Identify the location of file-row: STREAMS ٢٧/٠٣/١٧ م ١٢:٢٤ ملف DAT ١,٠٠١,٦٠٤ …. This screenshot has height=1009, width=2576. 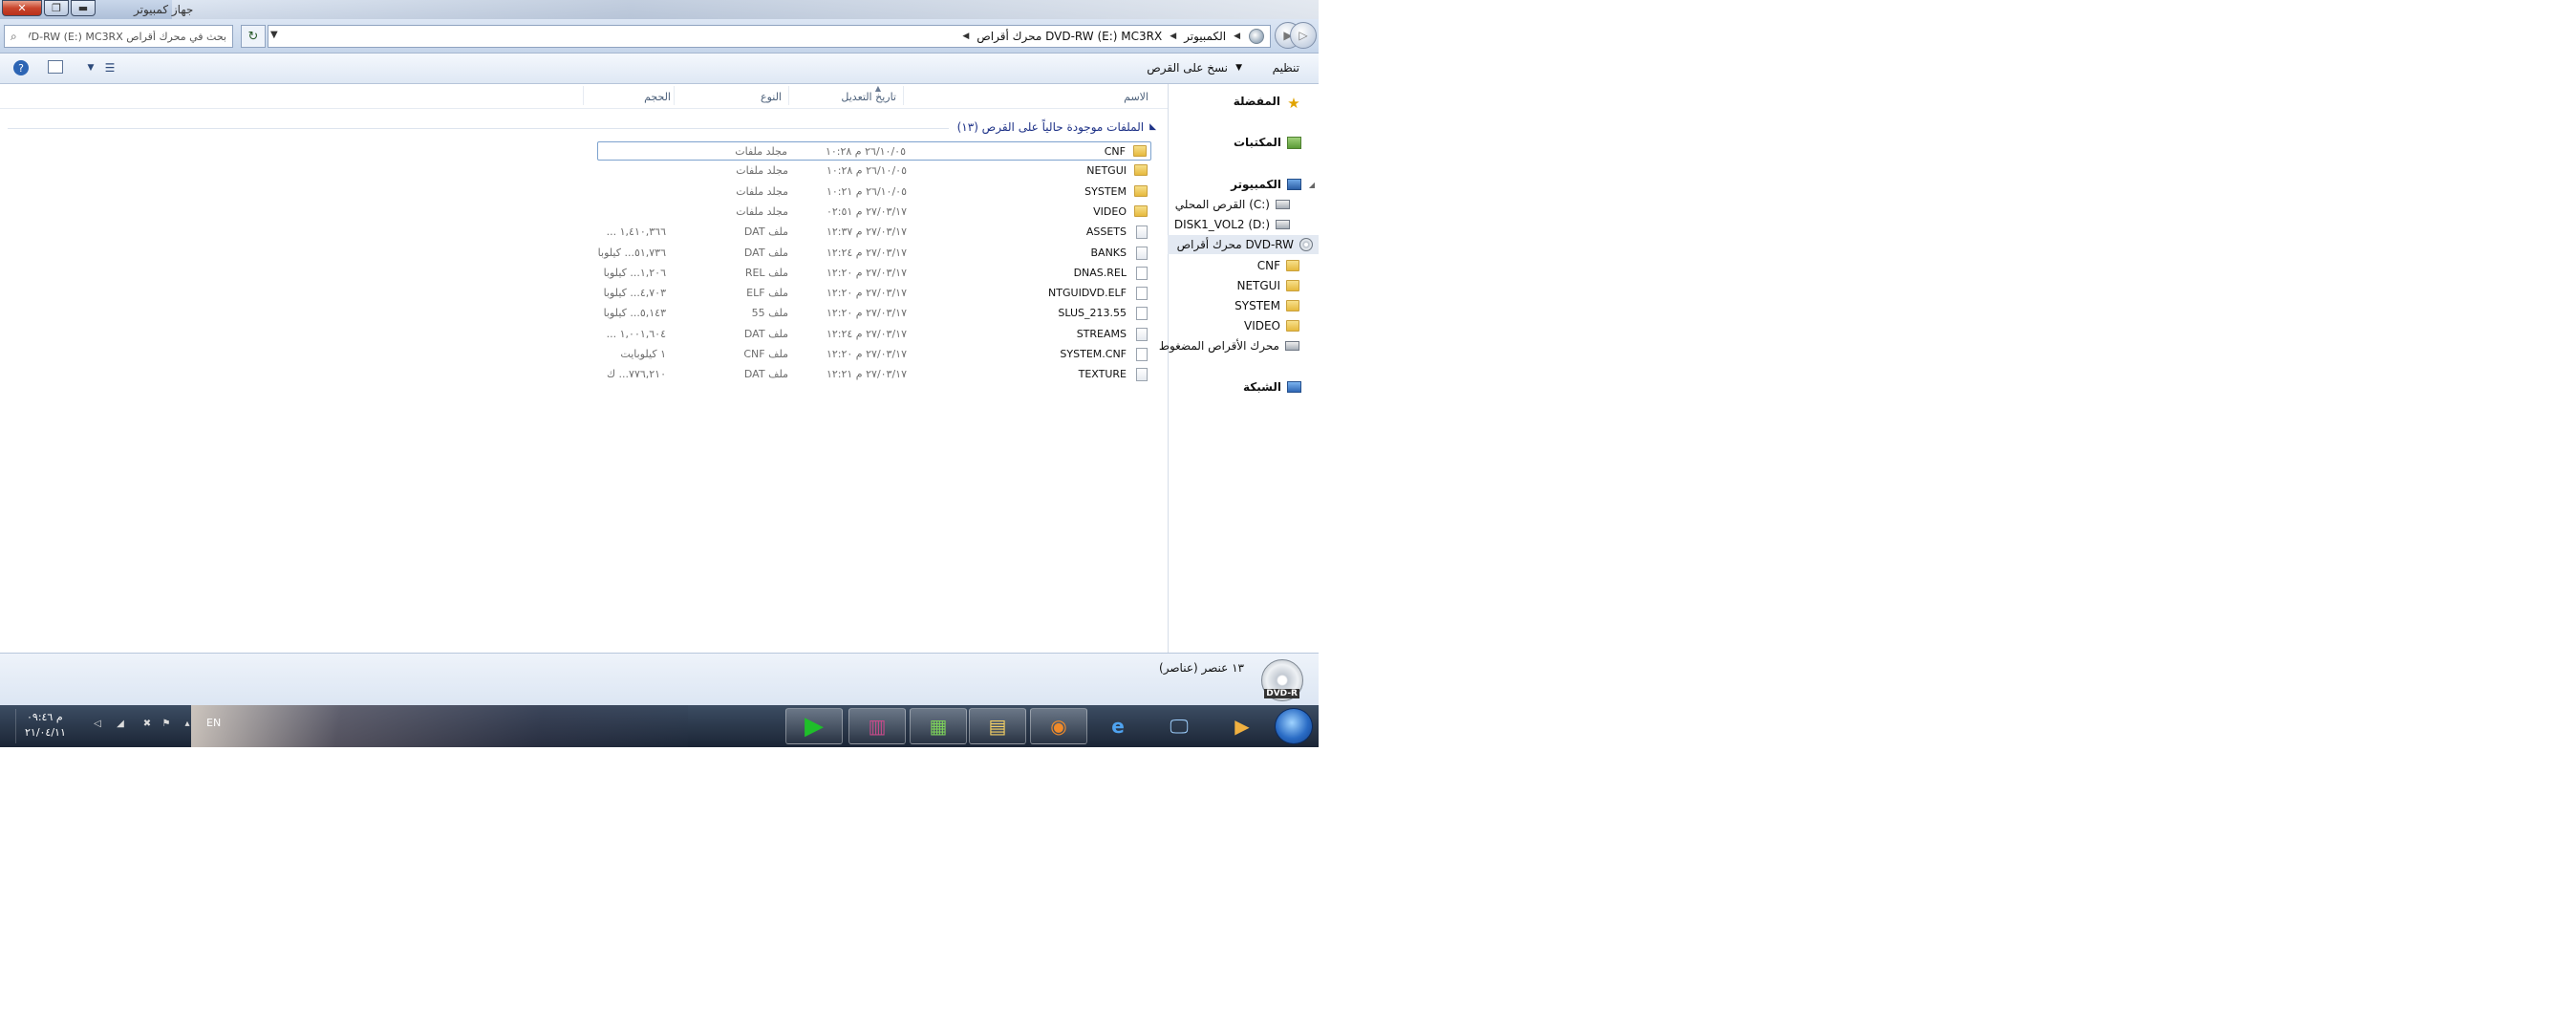
(874, 334).